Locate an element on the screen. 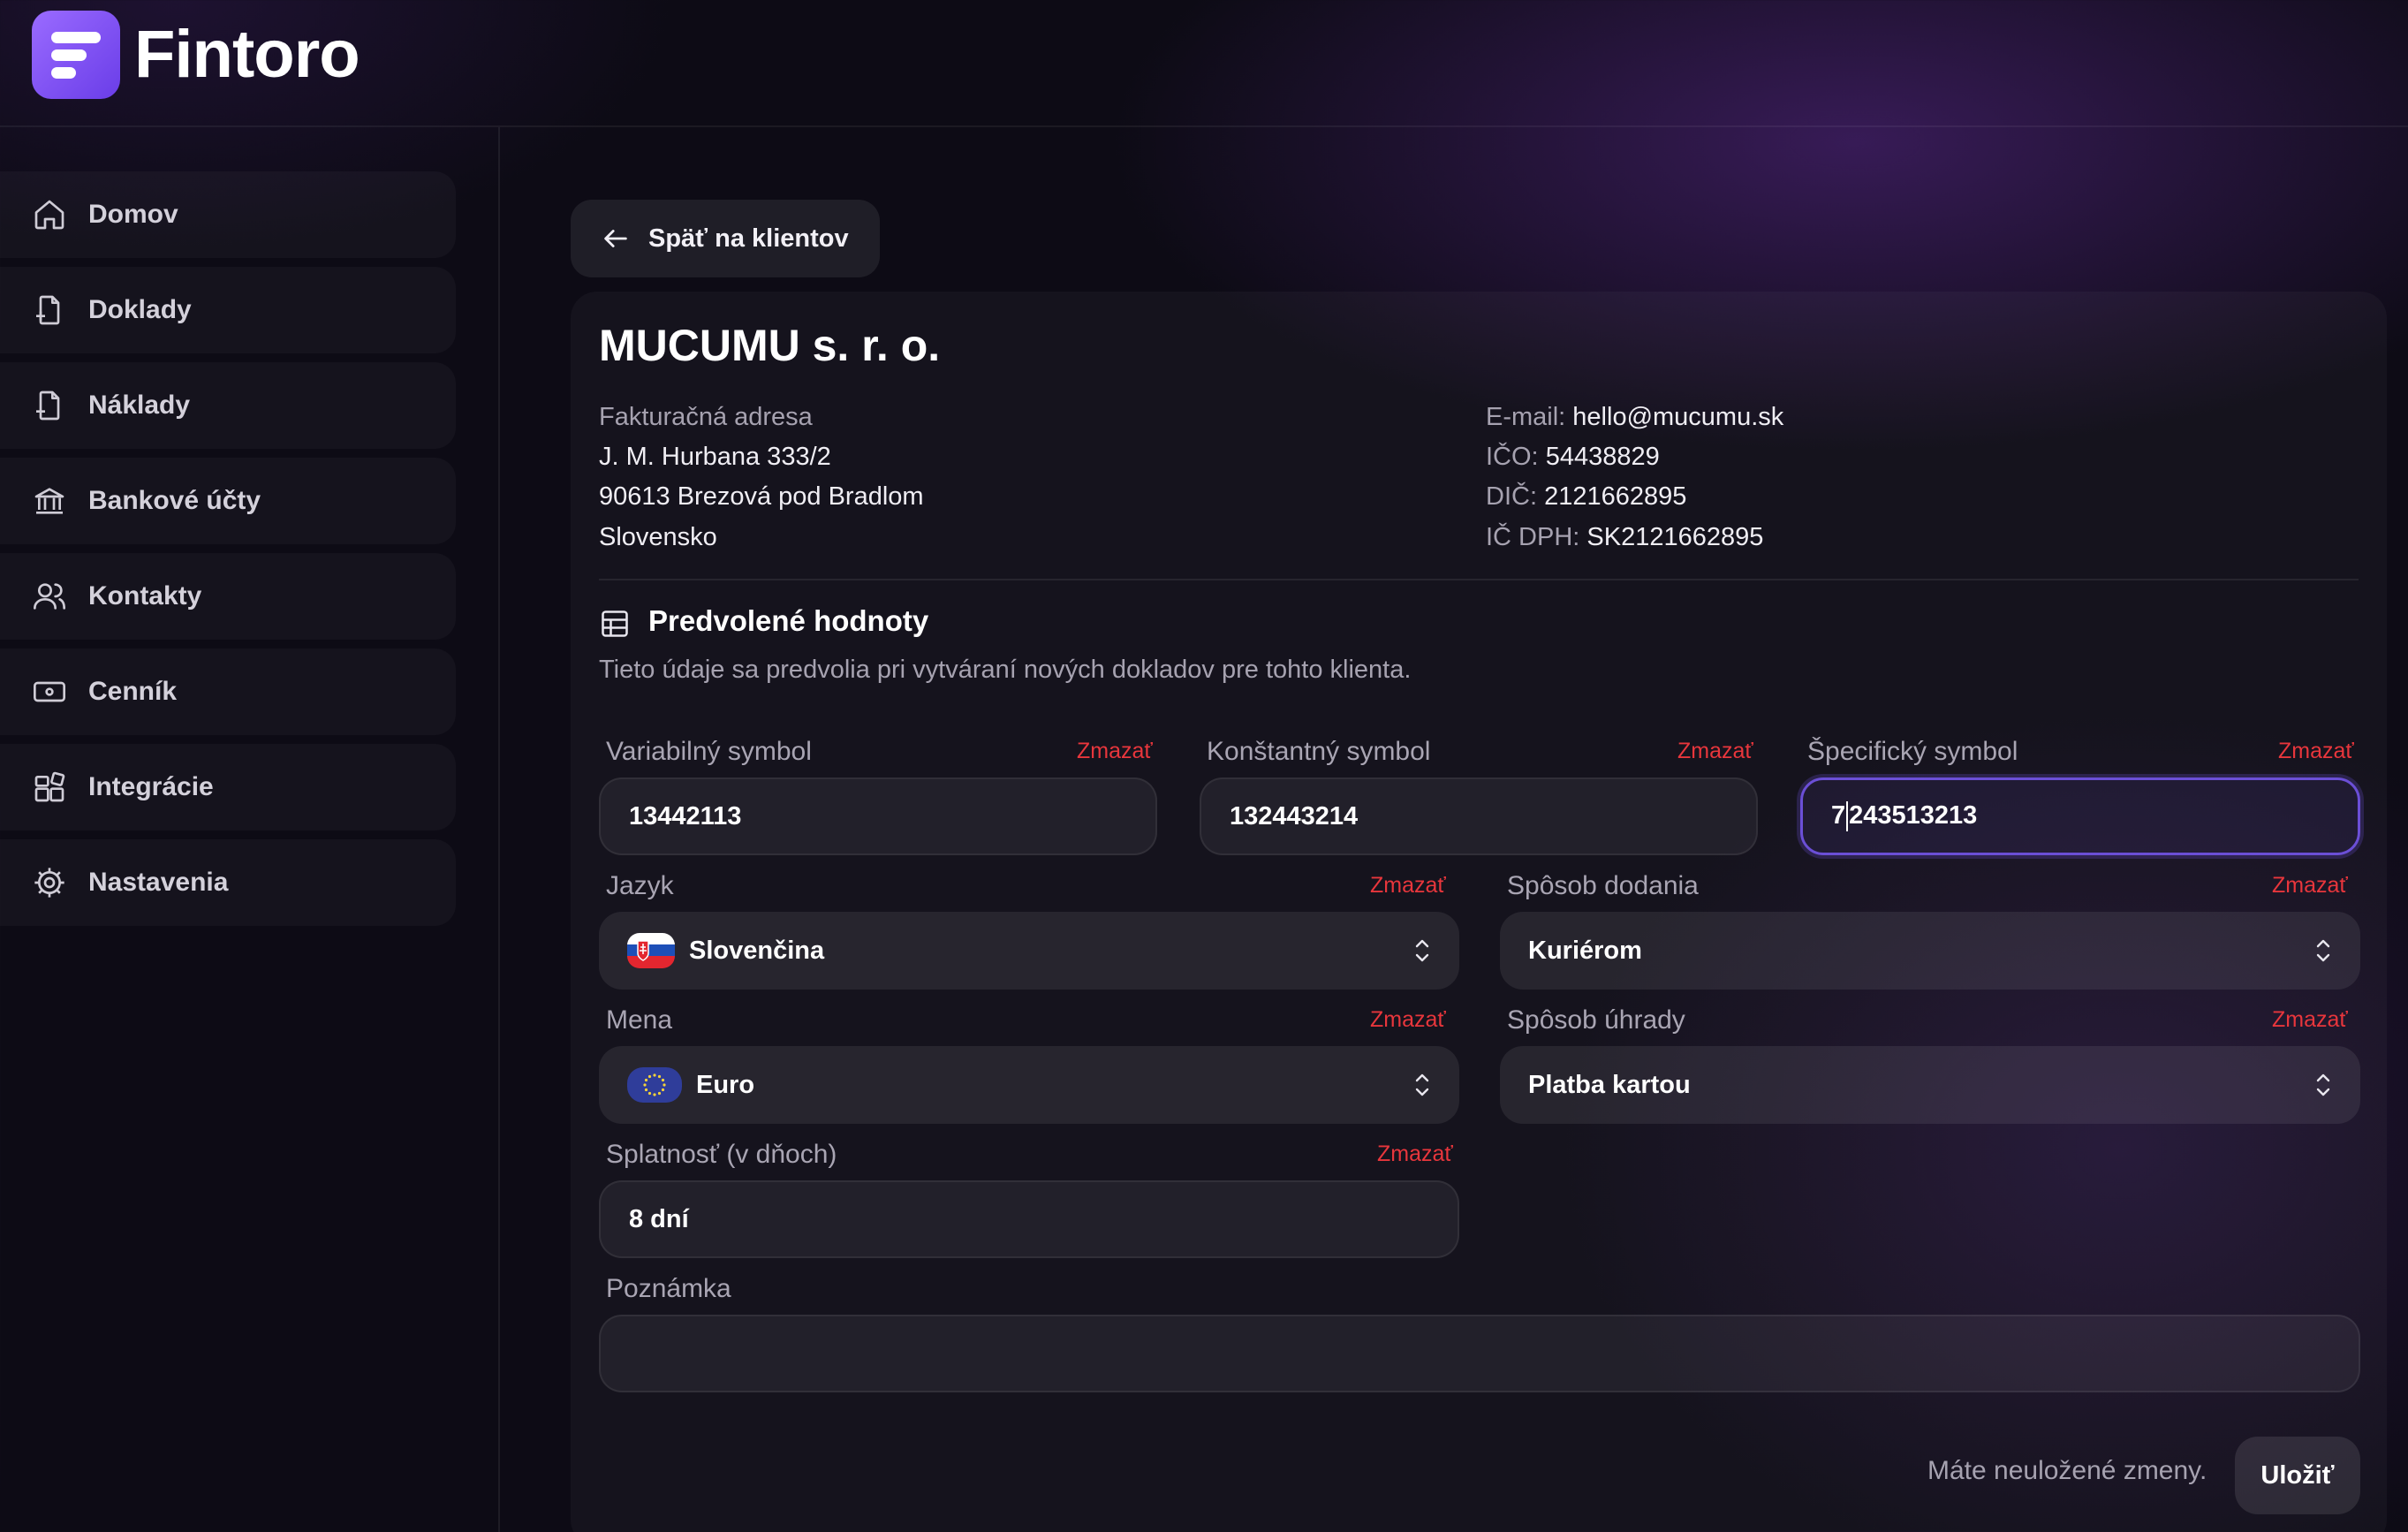 This screenshot has width=2408, height=1532. payment-select: Platba kartou is located at coordinates (1930, 1085).